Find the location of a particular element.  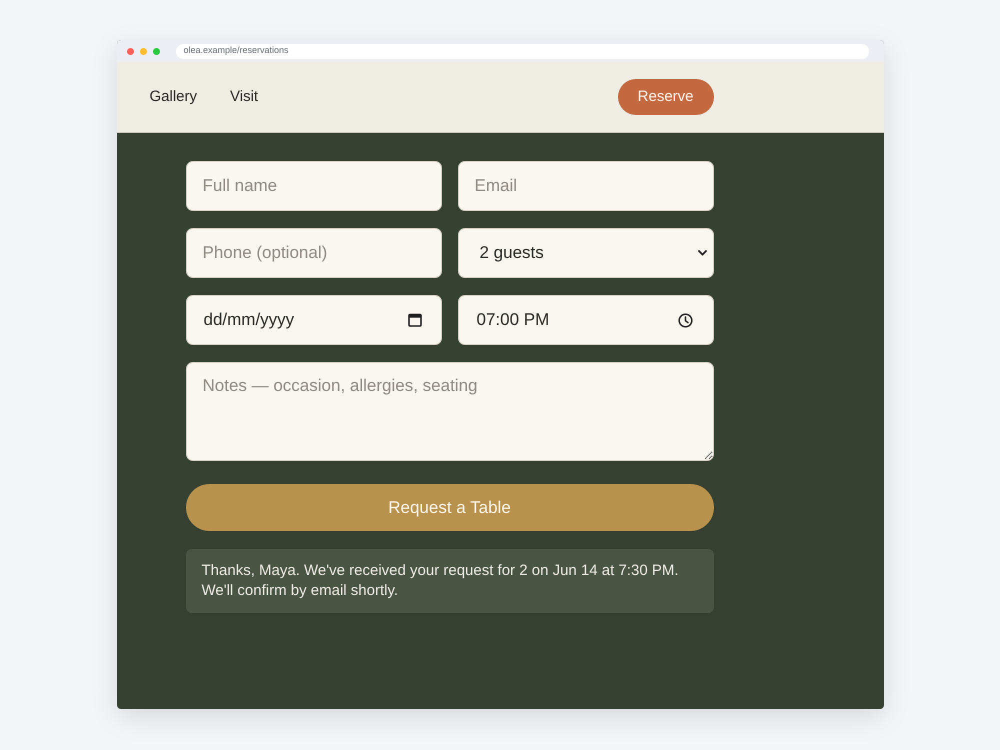

input-field: Full name is located at coordinates (314, 186).